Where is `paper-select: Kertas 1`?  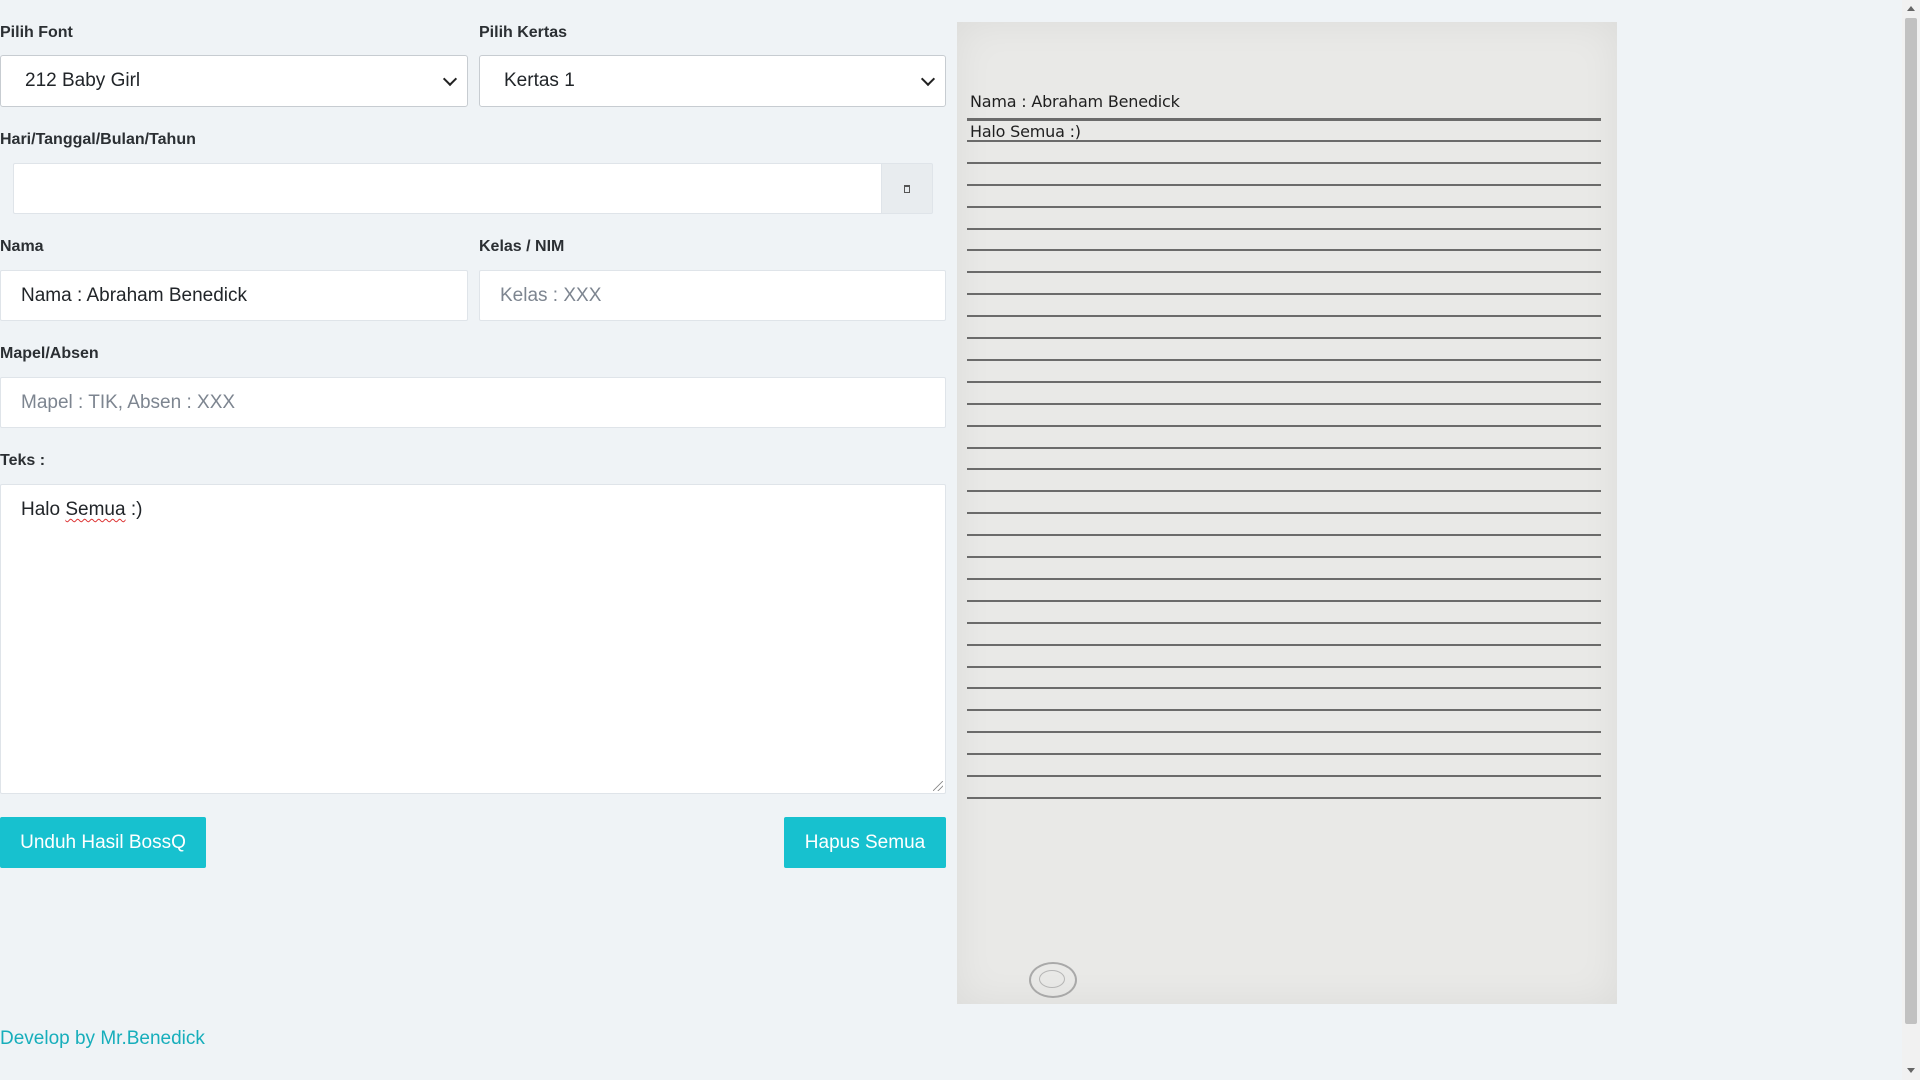 paper-select: Kertas 1 is located at coordinates (712, 81).